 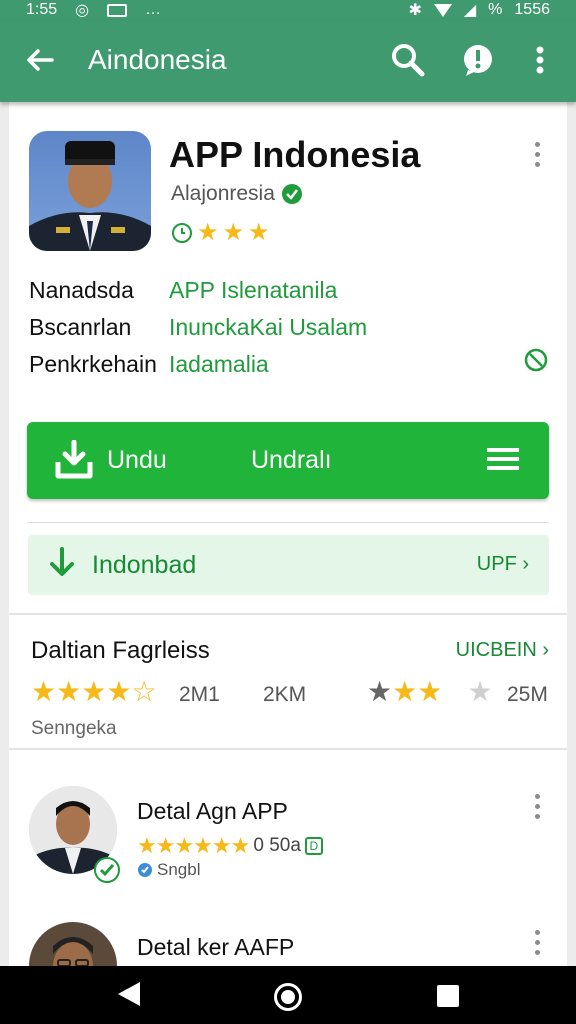 I want to click on left-rating-count: 2M1, so click(x=199, y=694).